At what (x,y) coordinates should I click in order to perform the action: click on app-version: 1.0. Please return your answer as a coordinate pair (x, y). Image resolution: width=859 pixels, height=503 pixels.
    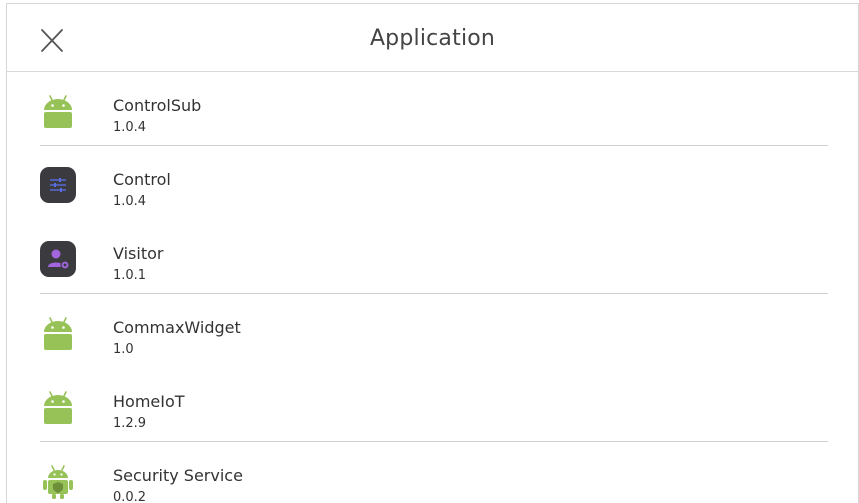
    Looking at the image, I should click on (123, 349).